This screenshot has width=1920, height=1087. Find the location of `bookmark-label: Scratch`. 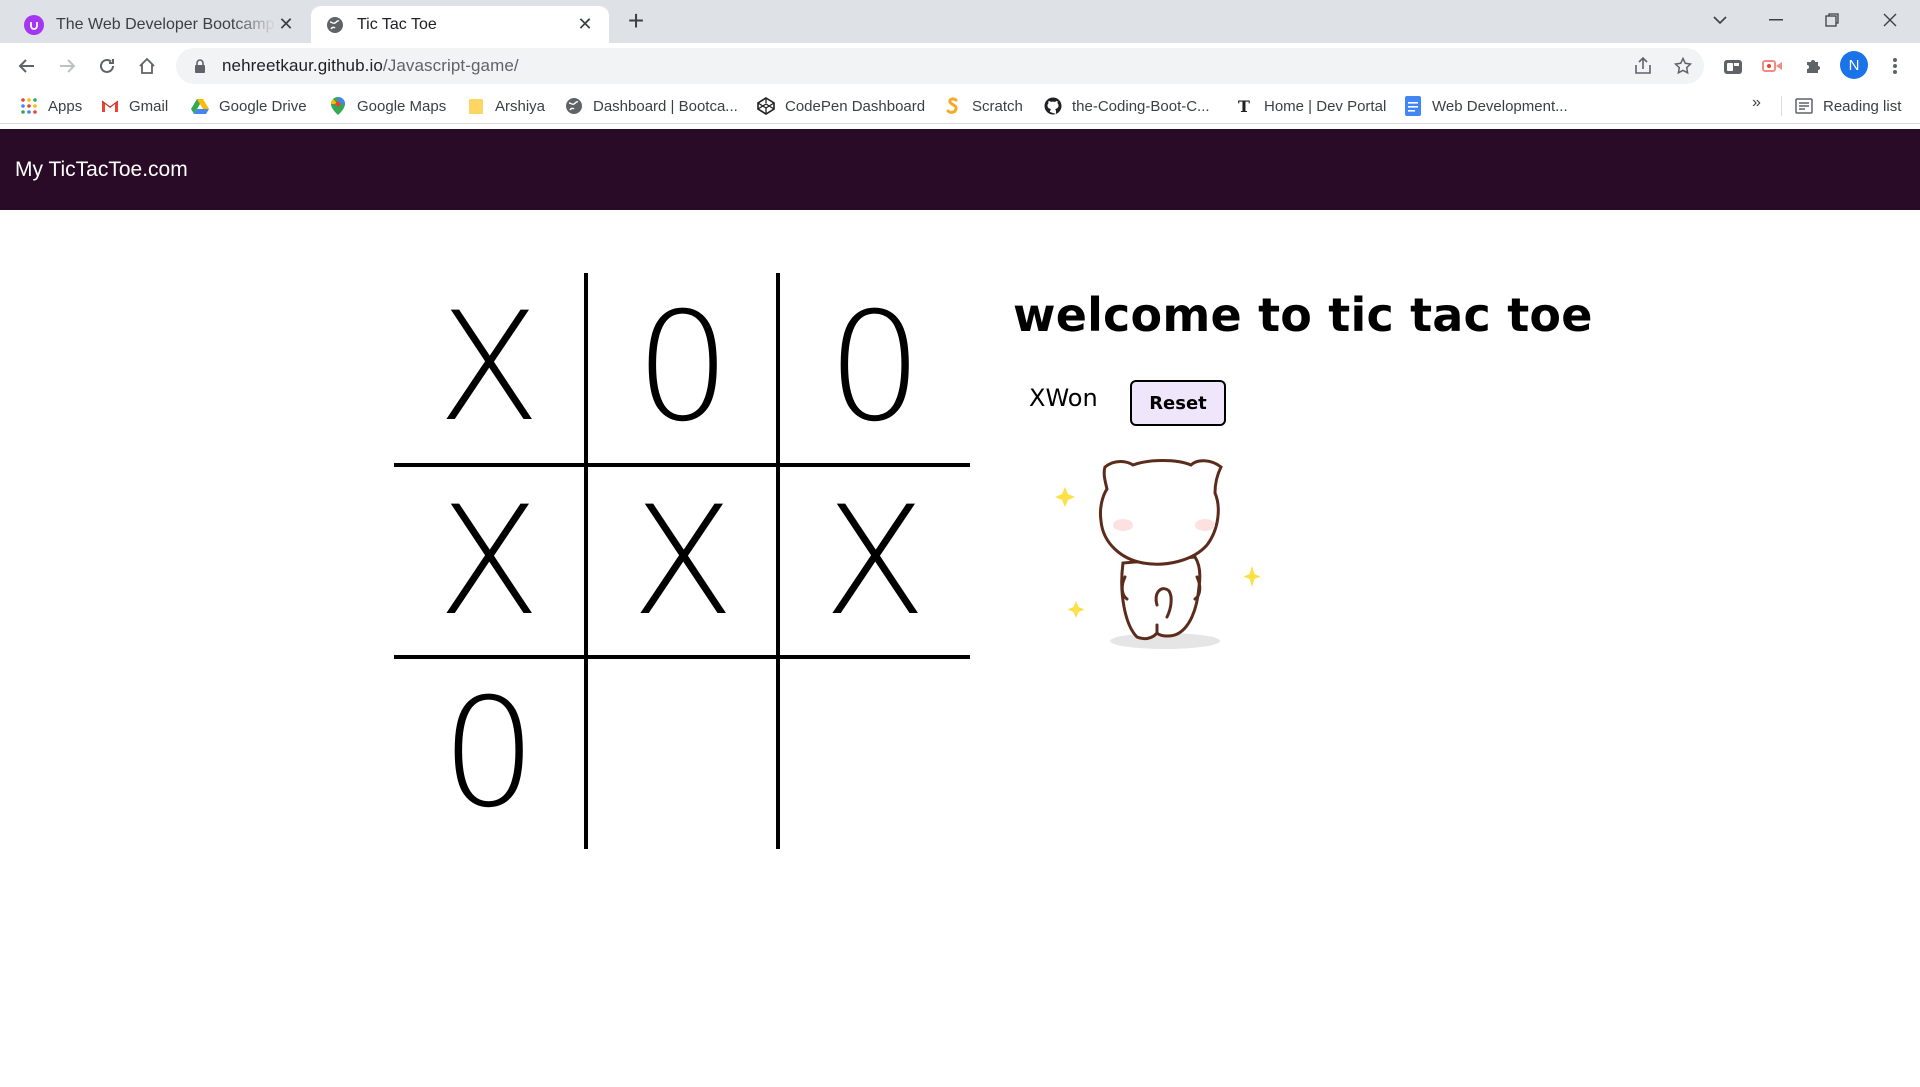

bookmark-label: Scratch is located at coordinates (997, 106).